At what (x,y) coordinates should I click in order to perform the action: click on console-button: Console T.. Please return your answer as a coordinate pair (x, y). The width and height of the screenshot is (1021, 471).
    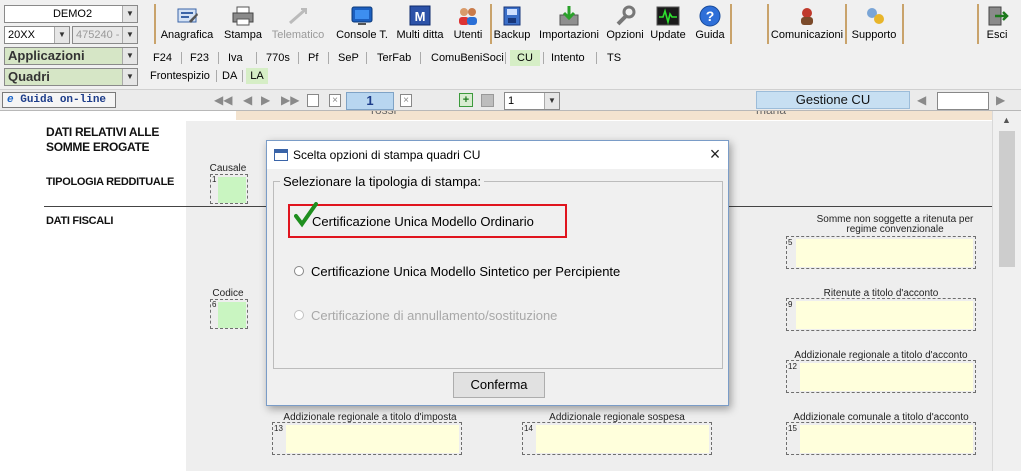
    Looking at the image, I should click on (362, 24).